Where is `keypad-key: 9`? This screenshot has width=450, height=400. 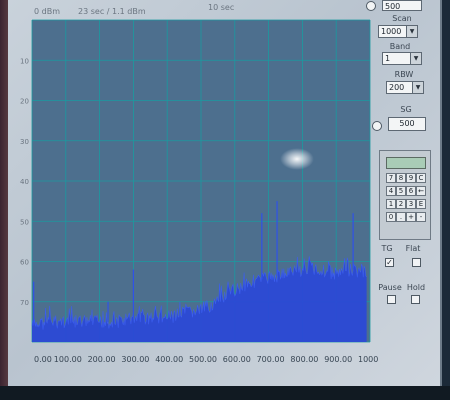 keypad-key: 9 is located at coordinates (411, 178).